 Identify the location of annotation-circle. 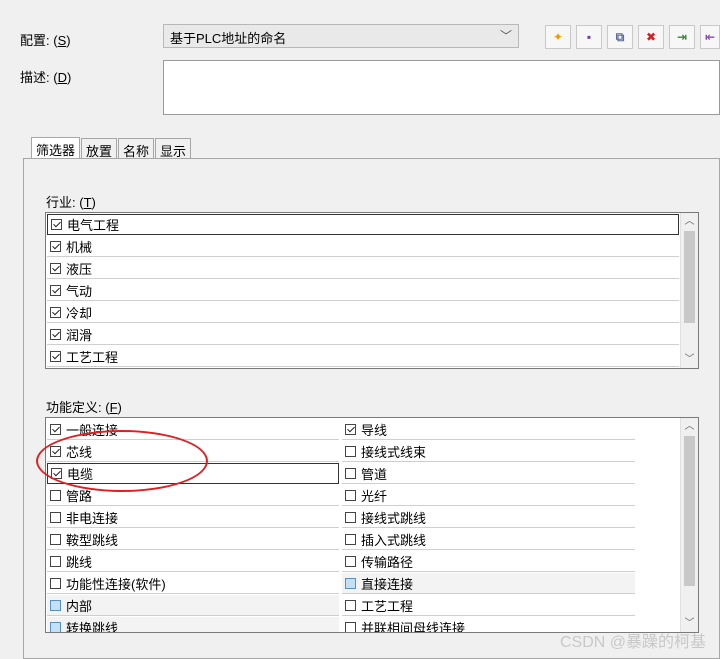
(122, 461).